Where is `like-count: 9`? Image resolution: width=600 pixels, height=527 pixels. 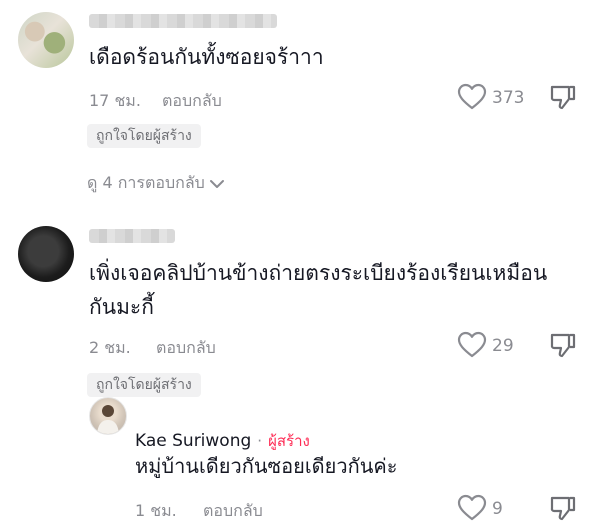 like-count: 9 is located at coordinates (497, 509).